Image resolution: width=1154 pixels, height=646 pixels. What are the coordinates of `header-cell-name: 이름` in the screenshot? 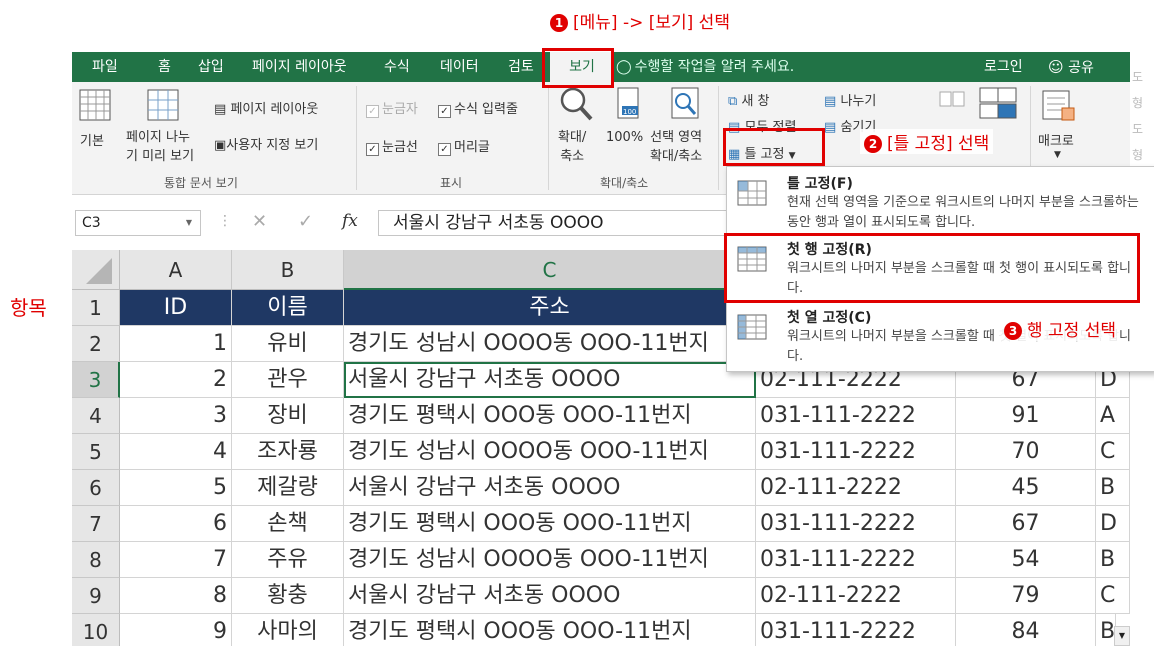 It's located at (288, 308).